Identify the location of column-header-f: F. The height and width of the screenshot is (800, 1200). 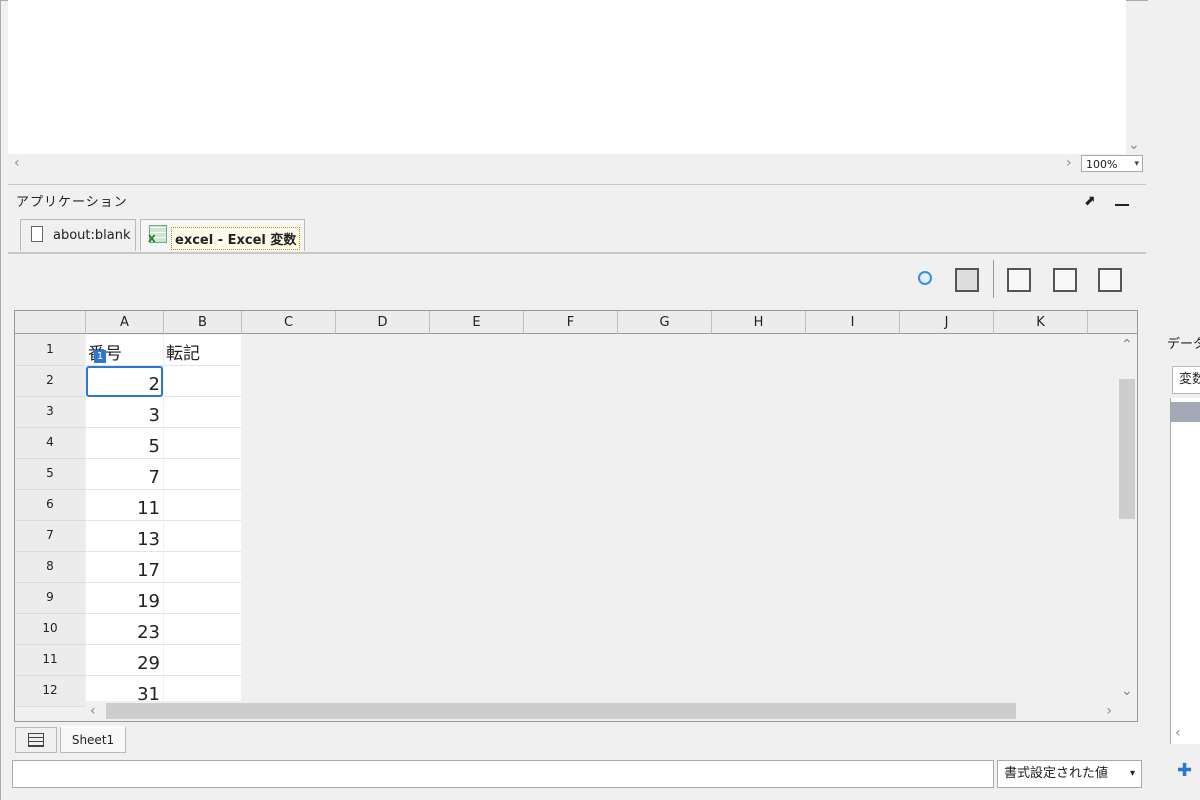
(571, 322).